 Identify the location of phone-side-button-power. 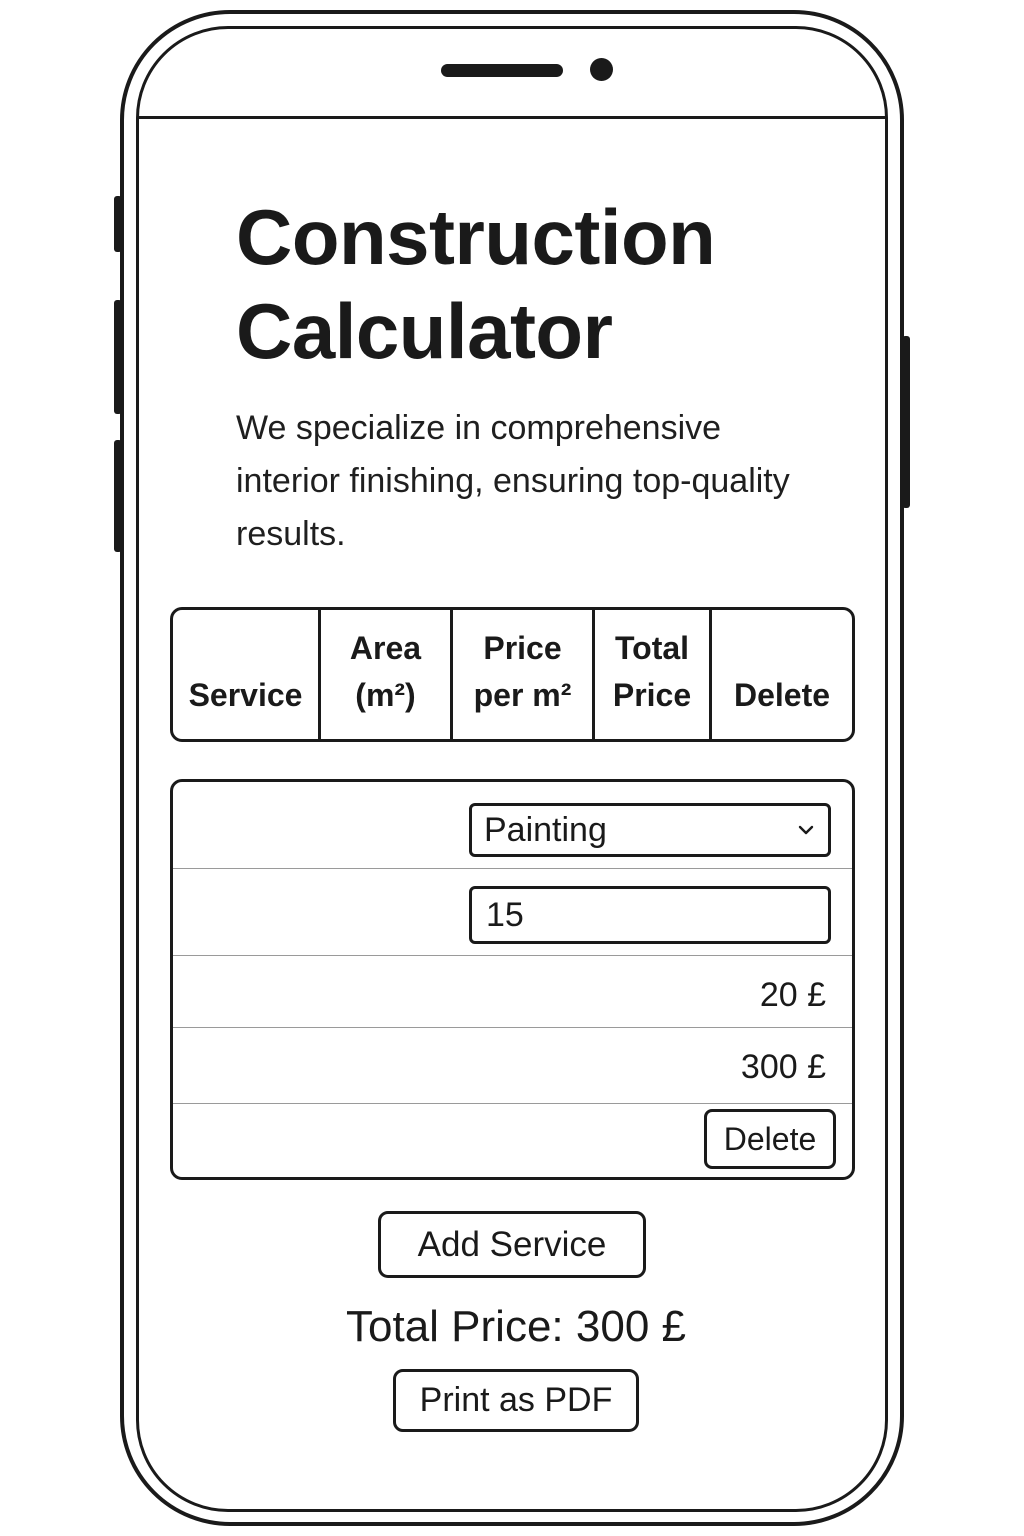
(906, 422).